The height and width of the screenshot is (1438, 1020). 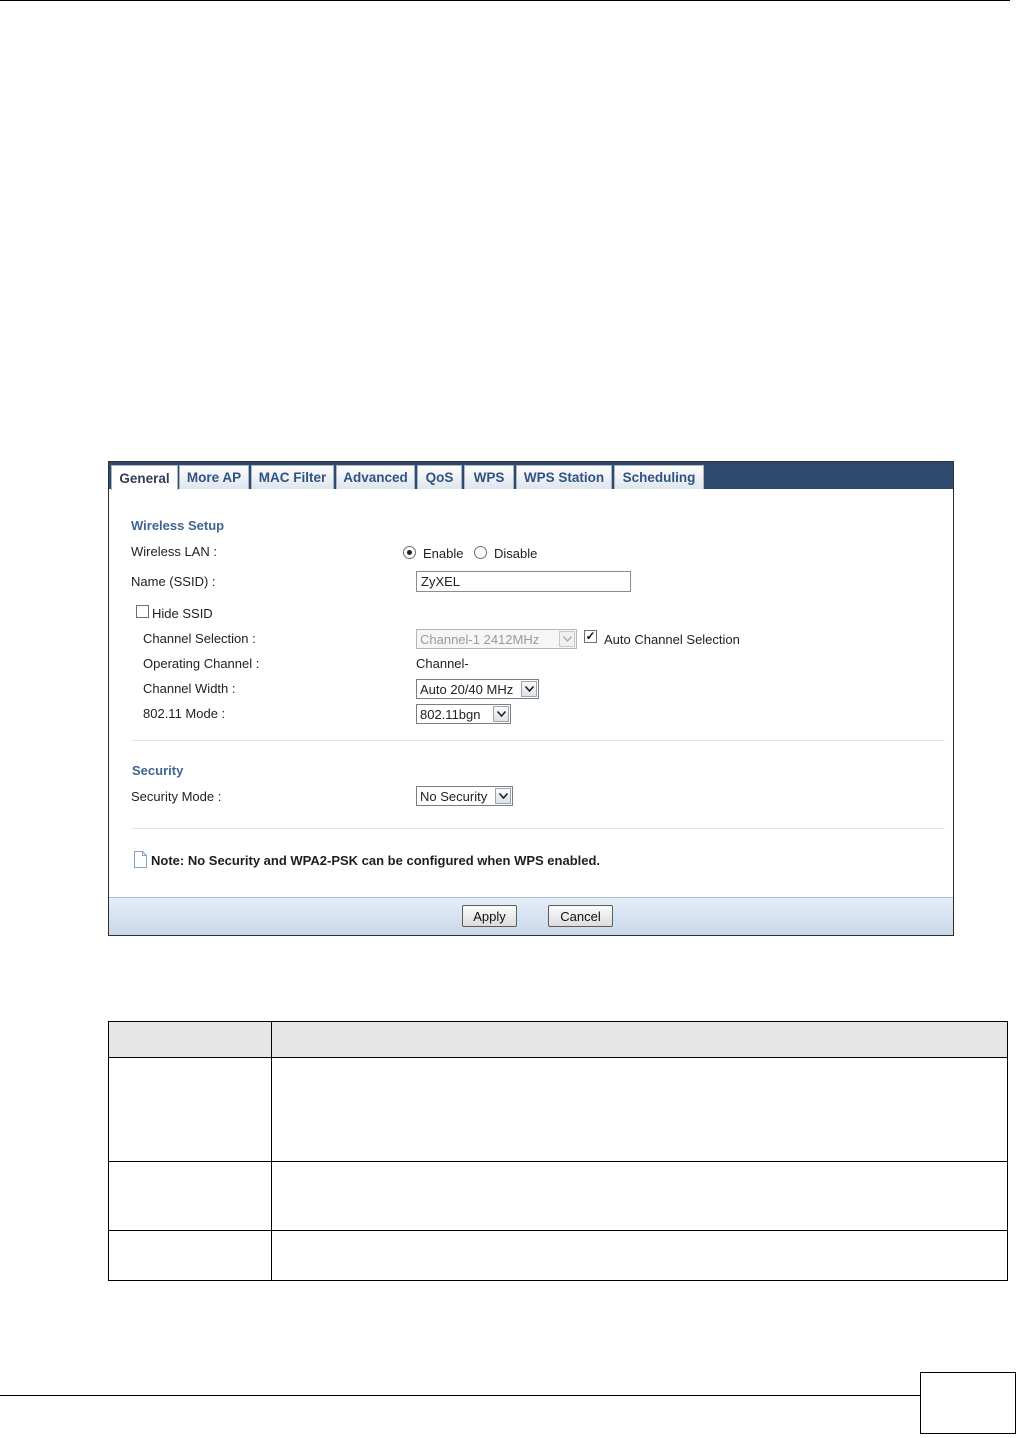 I want to click on wireless-lan-enable-radio, so click(x=409, y=552).